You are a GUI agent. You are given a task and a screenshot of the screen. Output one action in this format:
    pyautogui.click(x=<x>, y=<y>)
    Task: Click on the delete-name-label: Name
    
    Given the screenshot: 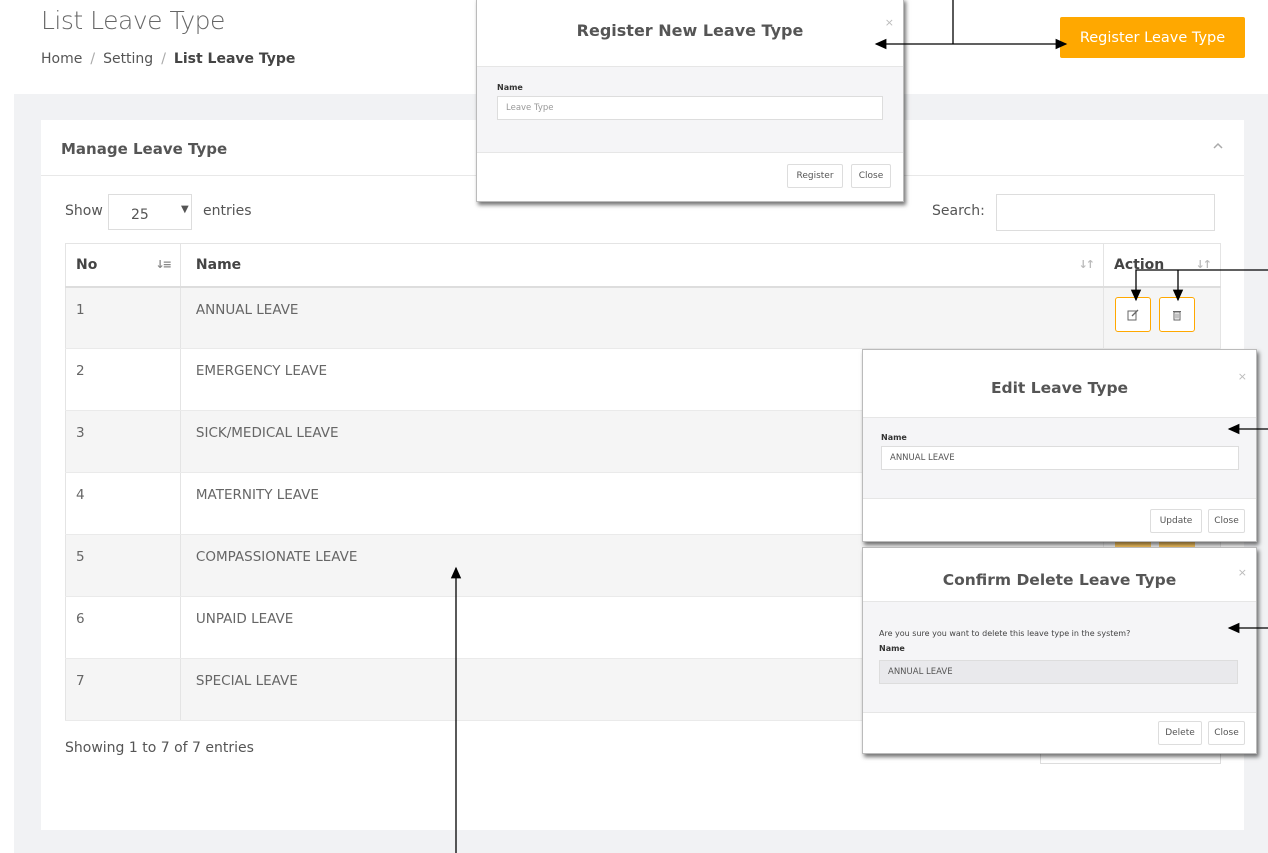 What is the action you would take?
    pyautogui.click(x=892, y=648)
    